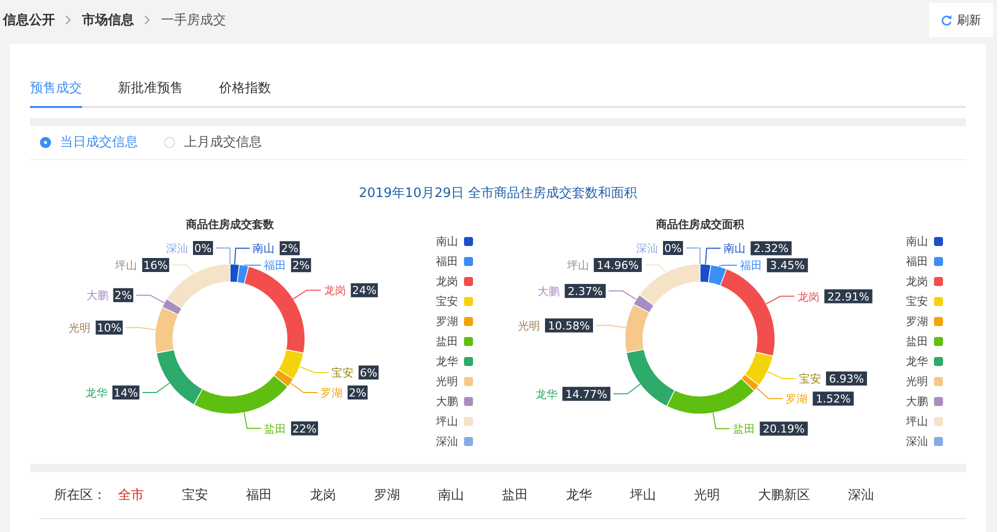  I want to click on district-option: 光明, so click(707, 495).